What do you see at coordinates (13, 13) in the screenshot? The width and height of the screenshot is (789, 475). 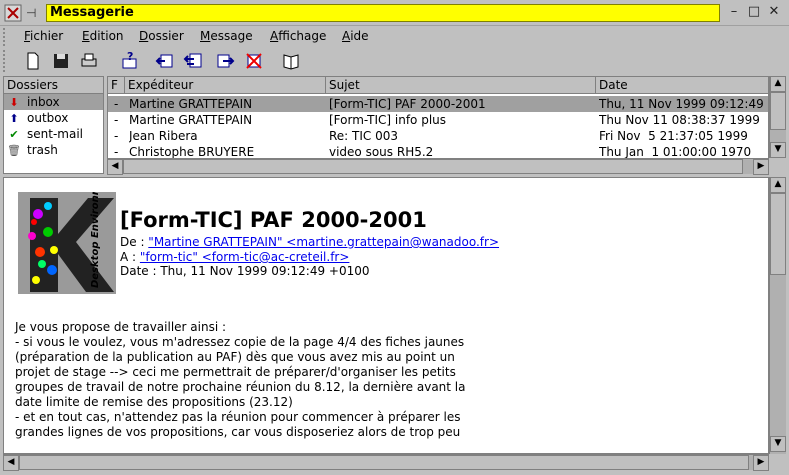 I see `app-menu-icon` at bounding box center [13, 13].